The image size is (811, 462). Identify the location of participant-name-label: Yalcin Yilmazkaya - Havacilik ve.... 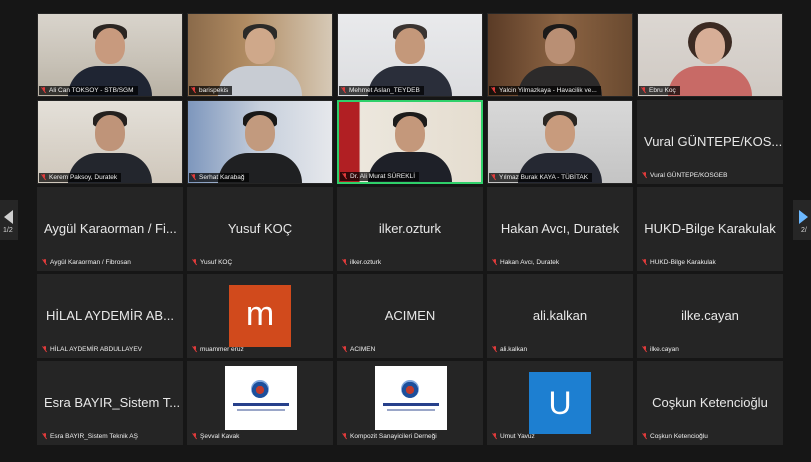
(545, 90).